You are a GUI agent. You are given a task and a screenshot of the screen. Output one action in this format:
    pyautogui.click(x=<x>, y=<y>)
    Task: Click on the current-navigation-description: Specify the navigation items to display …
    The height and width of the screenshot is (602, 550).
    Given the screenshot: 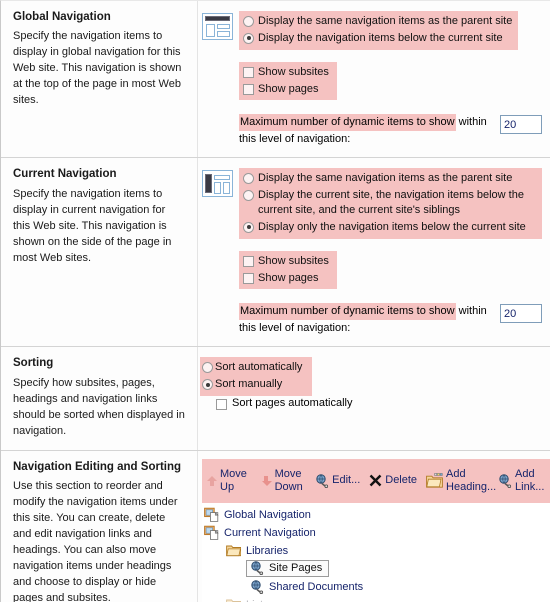 What is the action you would take?
    pyautogui.click(x=92, y=225)
    